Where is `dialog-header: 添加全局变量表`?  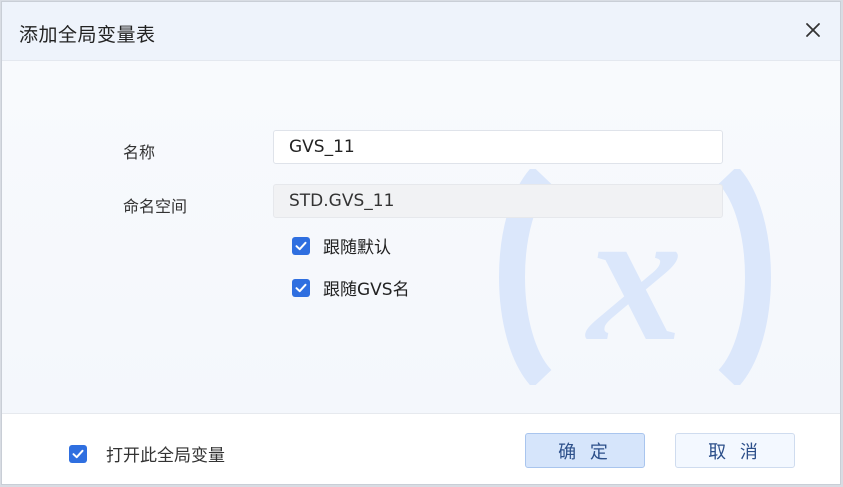
dialog-header: 添加全局变量表 is located at coordinates (421, 31).